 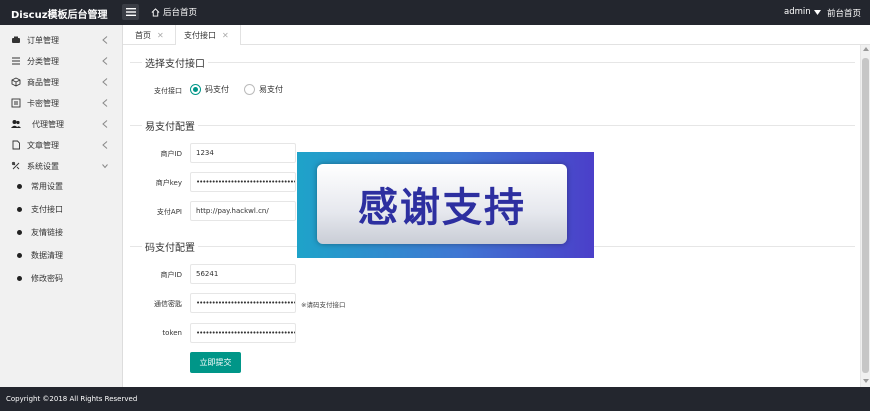 I want to click on tab-payment: 支付接口 ✕, so click(x=208, y=35).